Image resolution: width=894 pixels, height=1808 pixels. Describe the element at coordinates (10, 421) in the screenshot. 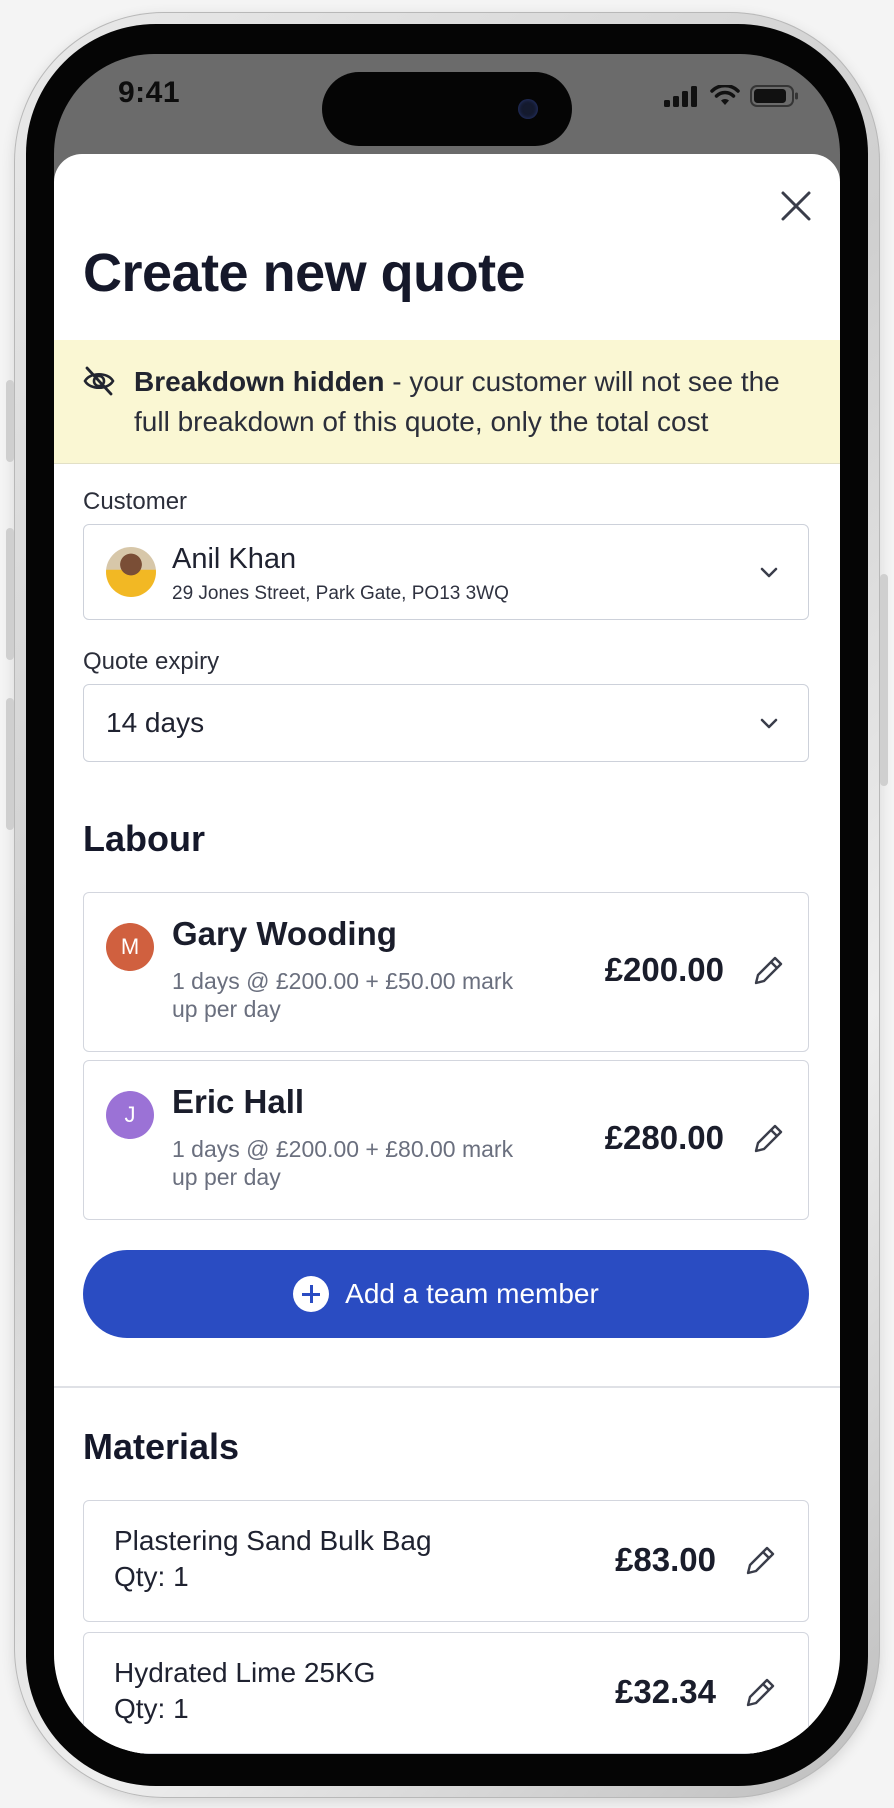

I see `side-button` at that location.